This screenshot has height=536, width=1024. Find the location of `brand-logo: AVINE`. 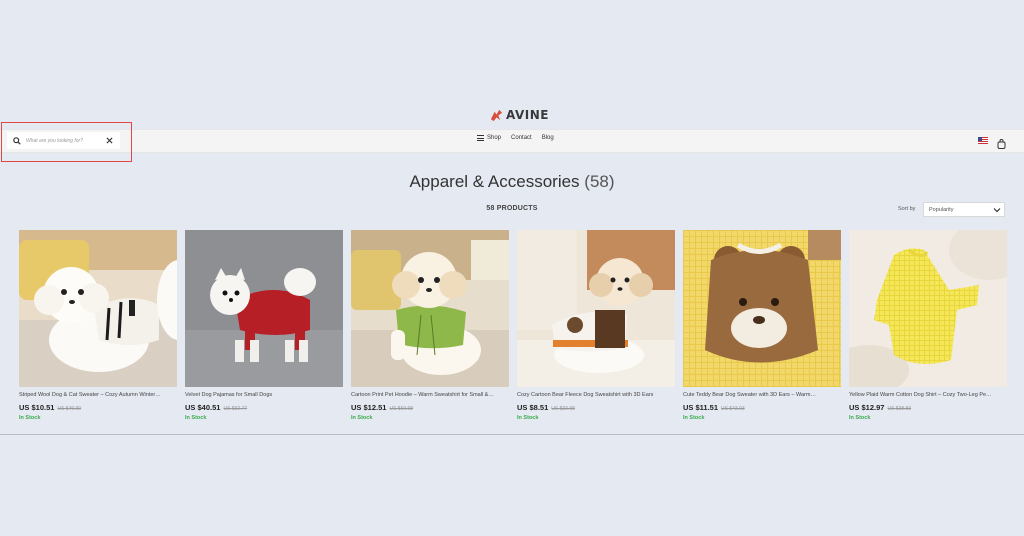

brand-logo: AVINE is located at coordinates (519, 115).